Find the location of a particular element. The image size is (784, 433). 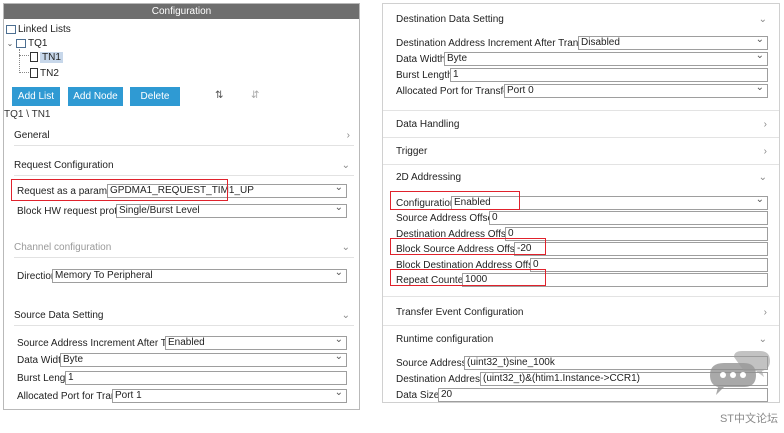

src-incr-select: Enabled is located at coordinates (256, 343).